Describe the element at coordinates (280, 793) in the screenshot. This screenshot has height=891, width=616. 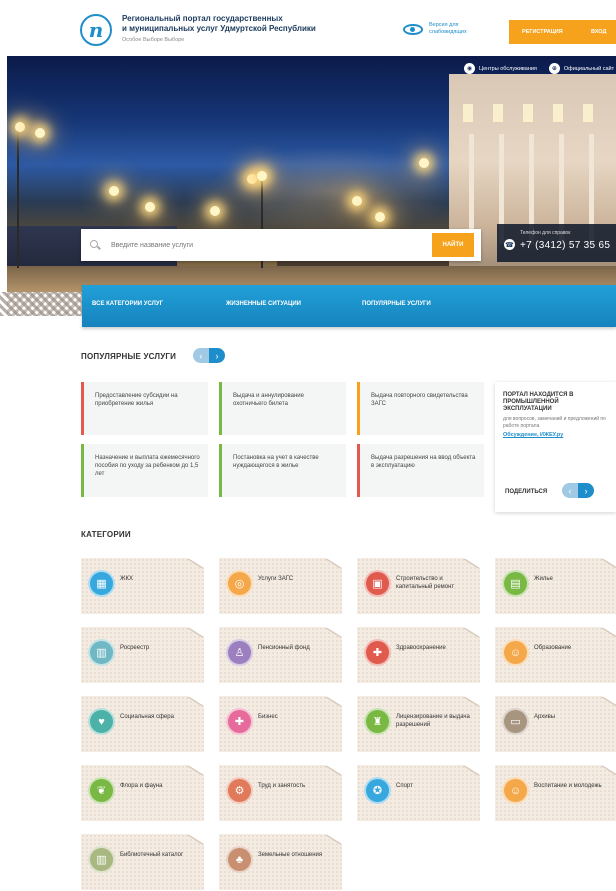
I see `category-tile: ⚙ Труд и занятость` at that location.